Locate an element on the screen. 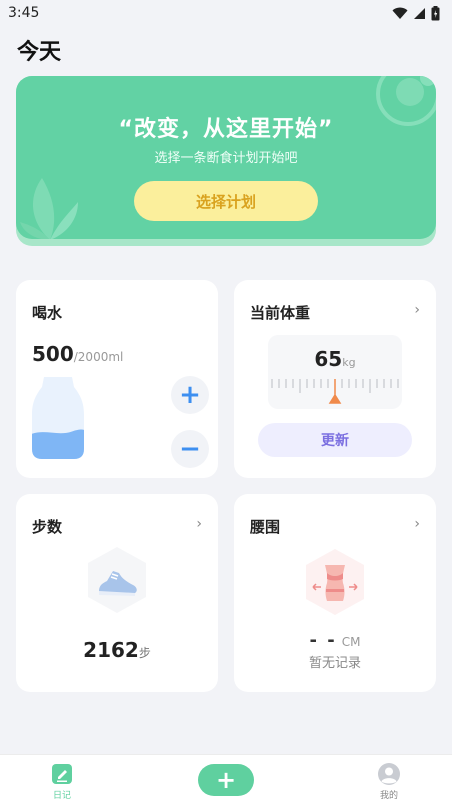 This screenshot has height=804, width=452. steps-card: 步数 › 2162步 is located at coordinates (117, 593).